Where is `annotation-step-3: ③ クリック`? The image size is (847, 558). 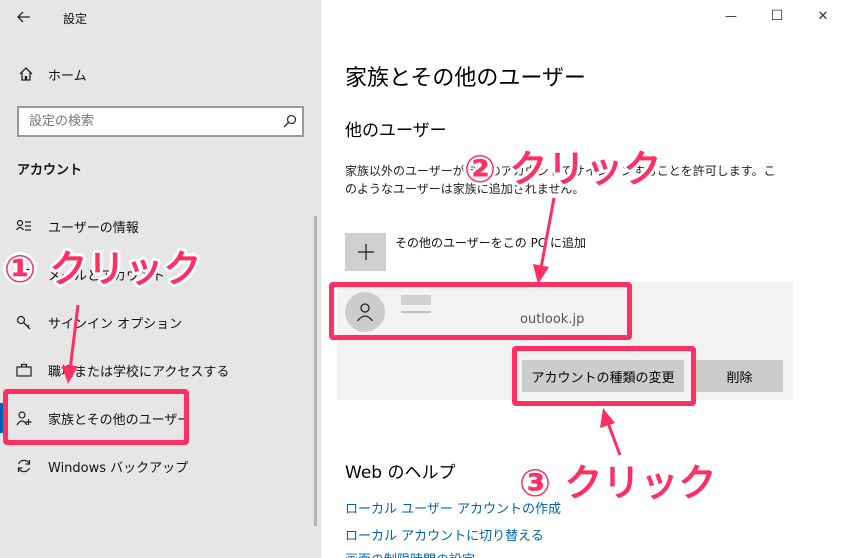 annotation-step-3: ③ クリック is located at coordinates (618, 483).